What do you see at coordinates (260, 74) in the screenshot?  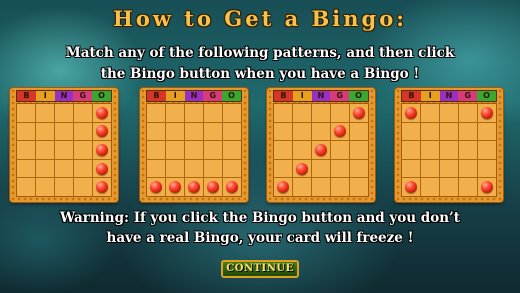 I see `instruction-line-2: the Bingo button when you have a Bingo !` at bounding box center [260, 74].